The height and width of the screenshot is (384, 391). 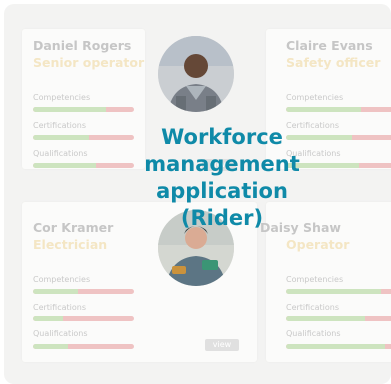 What do you see at coordinates (70, 244) in the screenshot?
I see `employee-role: Electrician` at bounding box center [70, 244].